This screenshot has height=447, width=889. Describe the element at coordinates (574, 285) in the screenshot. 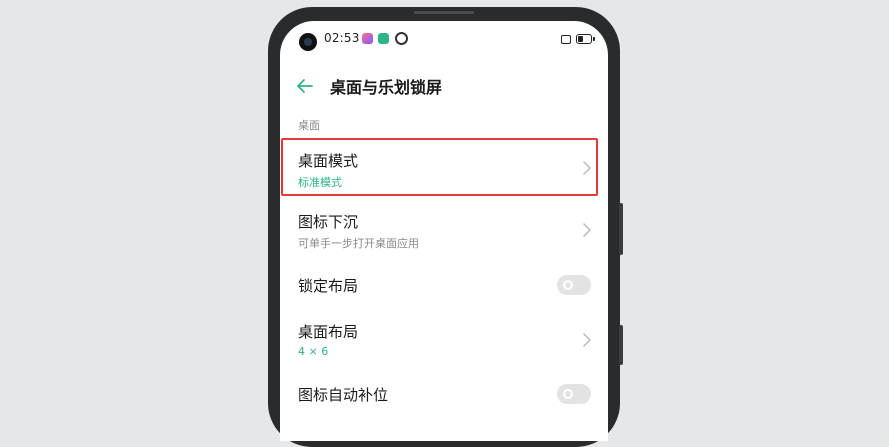

I see `lock-layout-toggle` at that location.